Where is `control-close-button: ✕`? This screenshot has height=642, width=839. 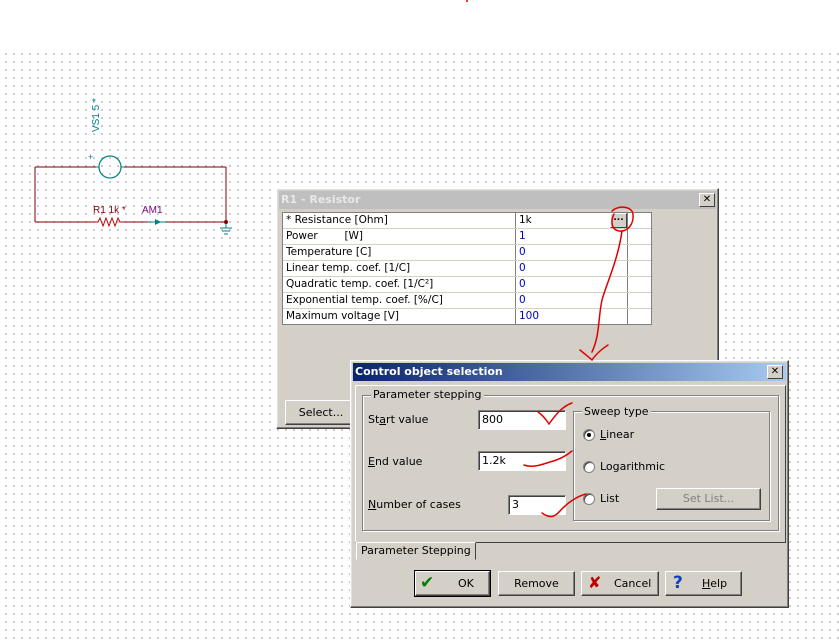
control-close-button: ✕ is located at coordinates (775, 372).